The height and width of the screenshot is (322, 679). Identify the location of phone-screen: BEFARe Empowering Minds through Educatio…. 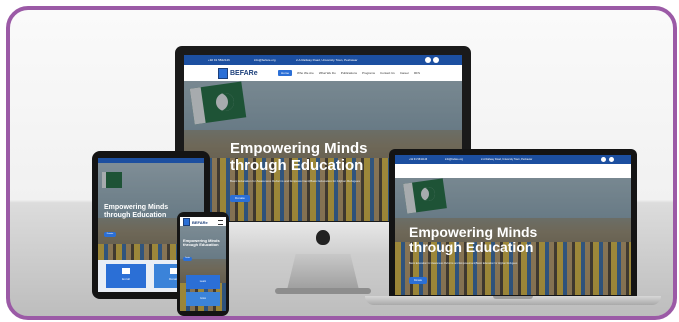
(203, 264).